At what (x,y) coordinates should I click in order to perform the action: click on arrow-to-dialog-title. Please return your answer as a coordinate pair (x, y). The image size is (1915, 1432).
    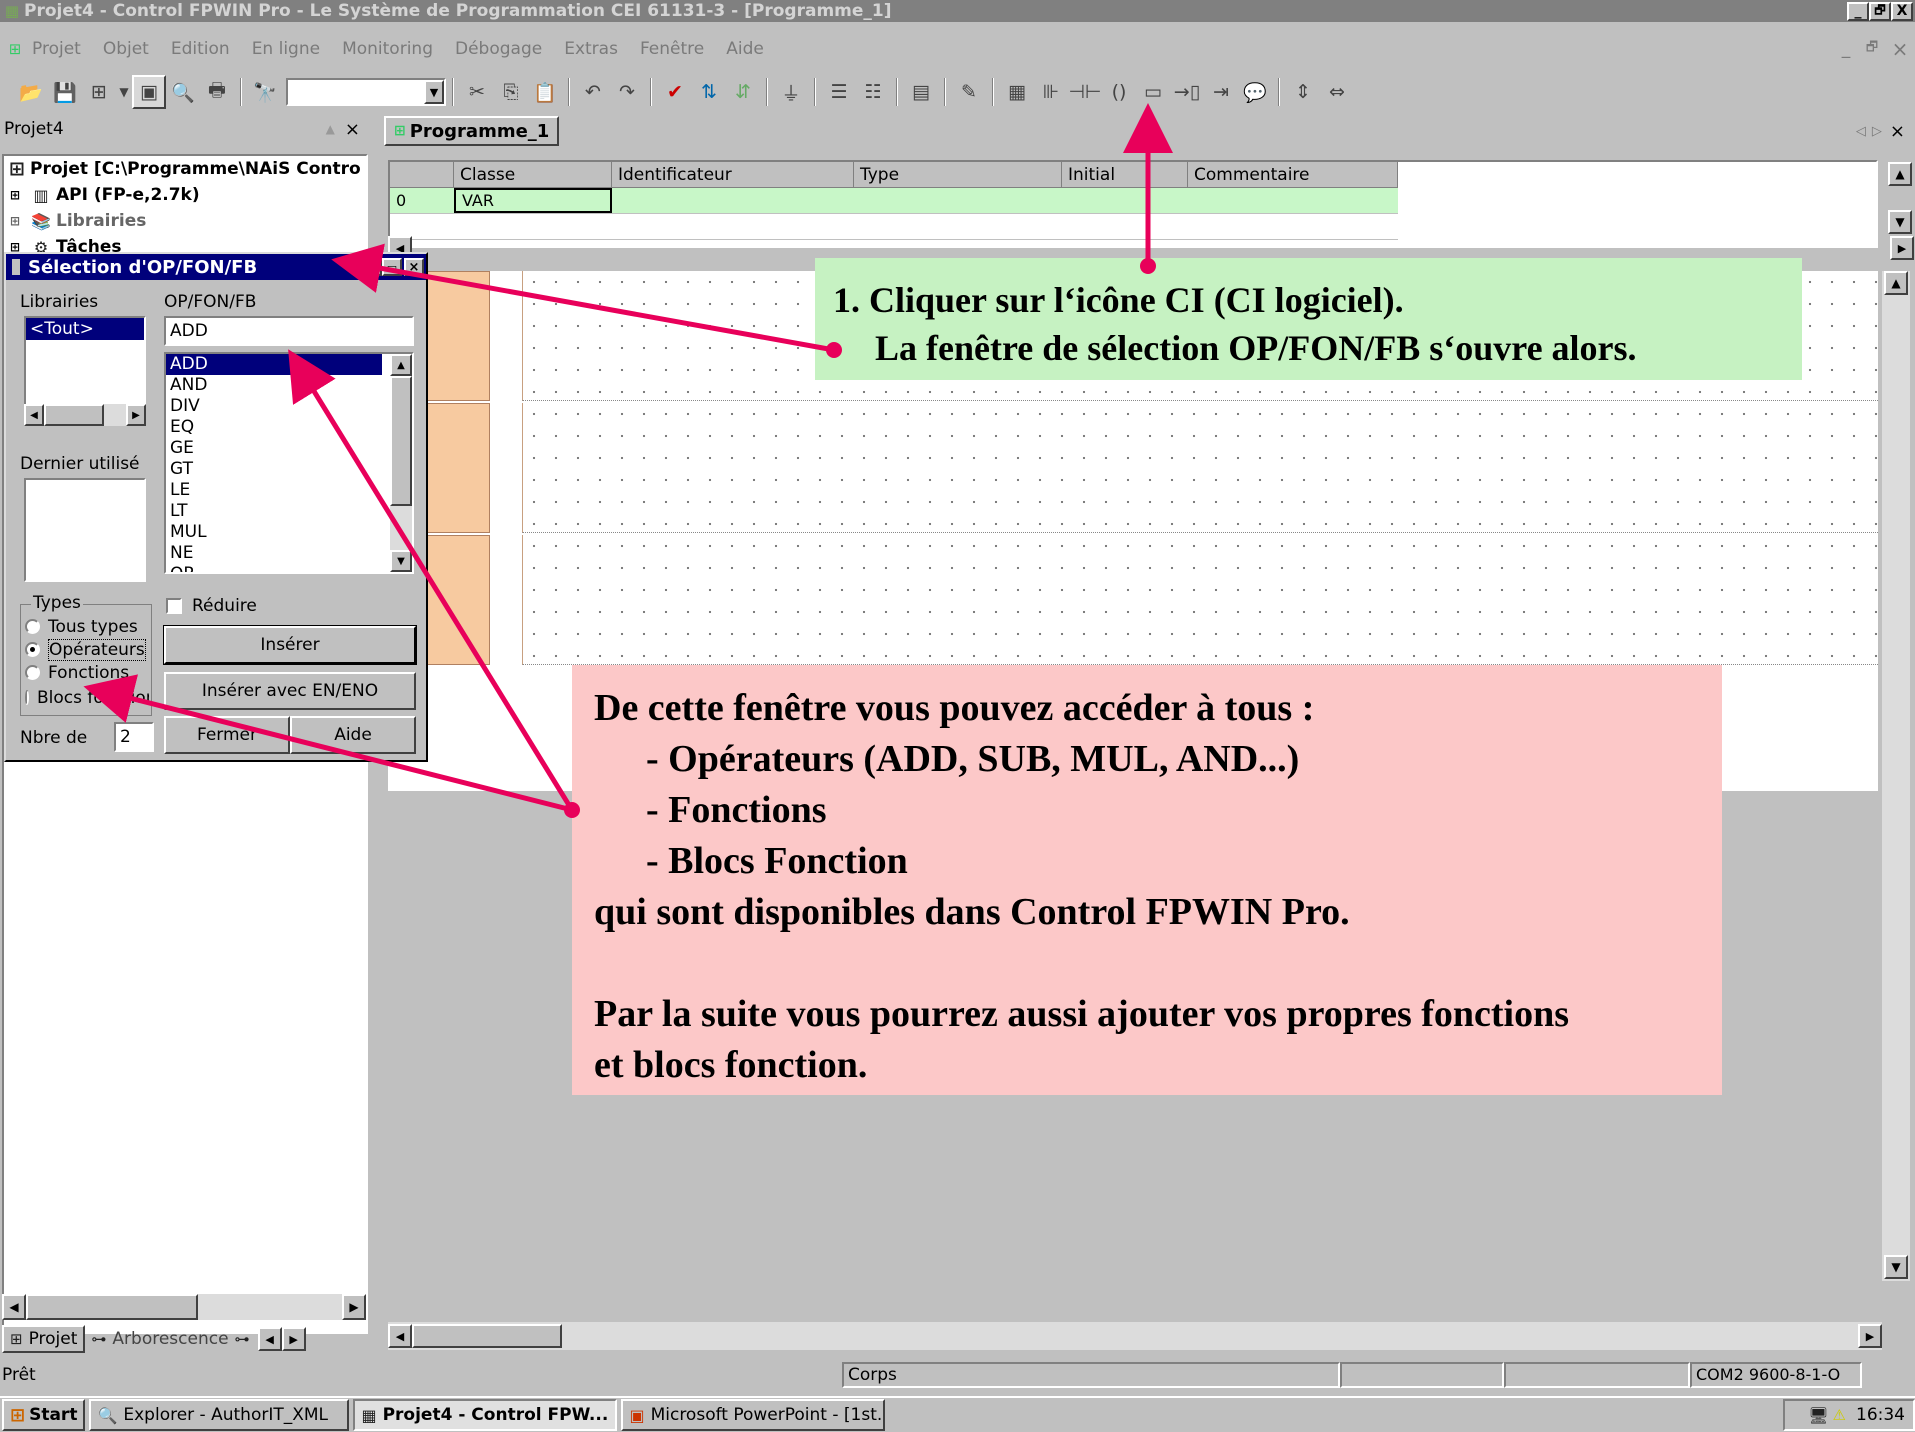
    Looking at the image, I should click on (583, 298).